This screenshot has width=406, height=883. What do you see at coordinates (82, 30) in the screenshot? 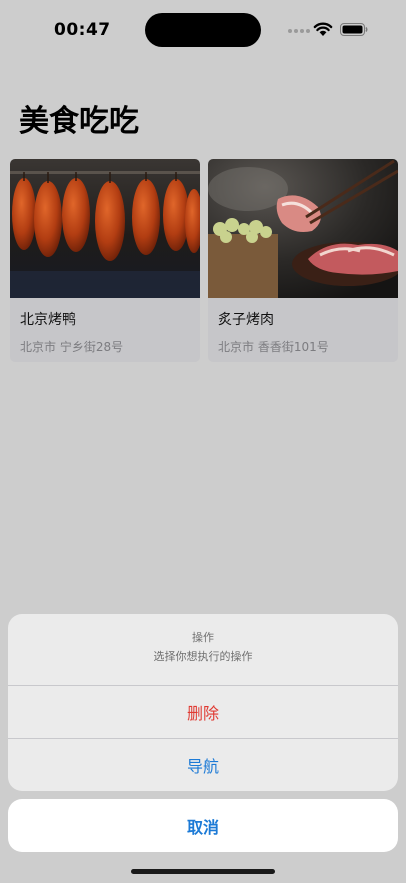
I see `status-time: 00:47` at bounding box center [82, 30].